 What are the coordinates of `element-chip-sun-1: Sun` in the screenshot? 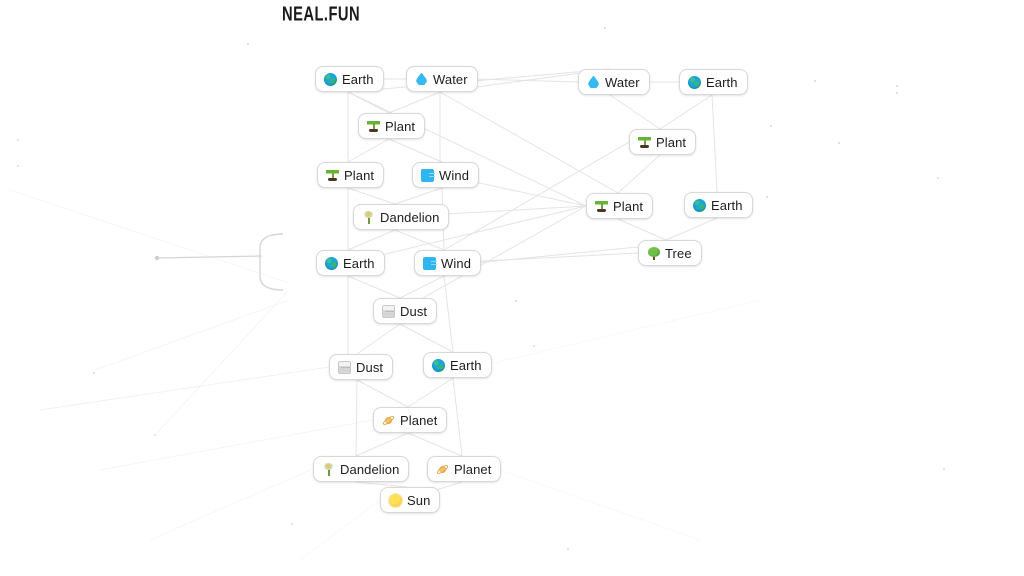 It's located at (410, 500).